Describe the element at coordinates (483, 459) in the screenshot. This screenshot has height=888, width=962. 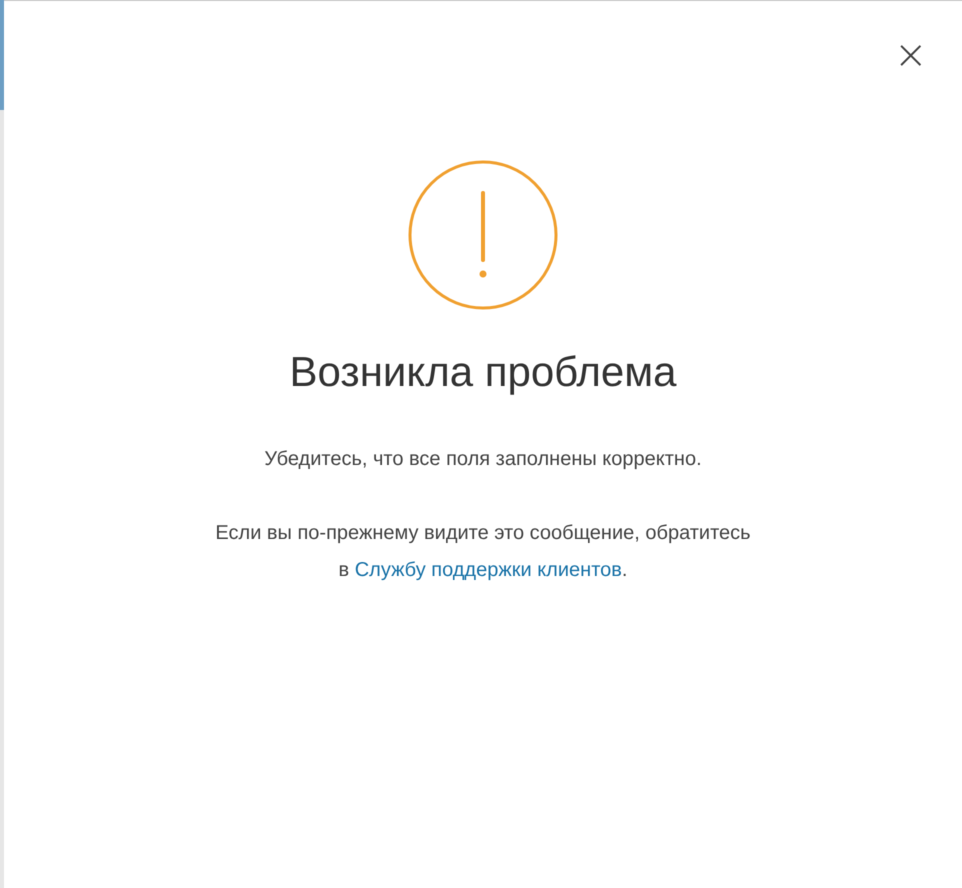
I see `message-text: Убедитесь, что все поля заполнены корректно.` at that location.